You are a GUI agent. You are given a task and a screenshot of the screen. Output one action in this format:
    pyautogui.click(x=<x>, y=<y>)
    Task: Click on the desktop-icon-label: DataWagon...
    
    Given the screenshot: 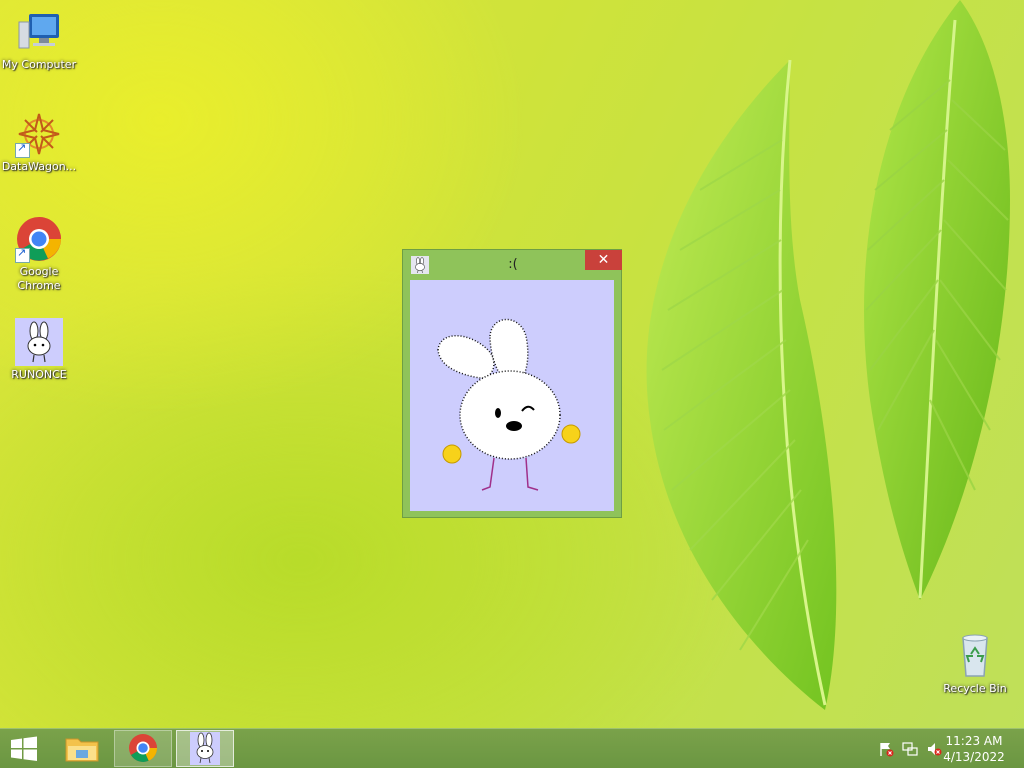 What is the action you would take?
    pyautogui.click(x=39, y=166)
    